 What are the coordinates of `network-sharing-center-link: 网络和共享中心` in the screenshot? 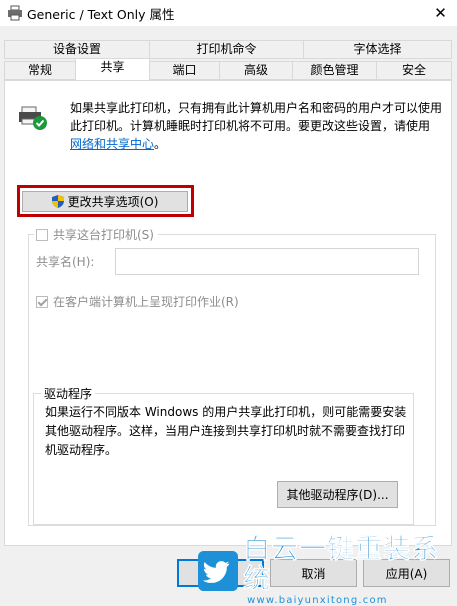 It's located at (112, 144).